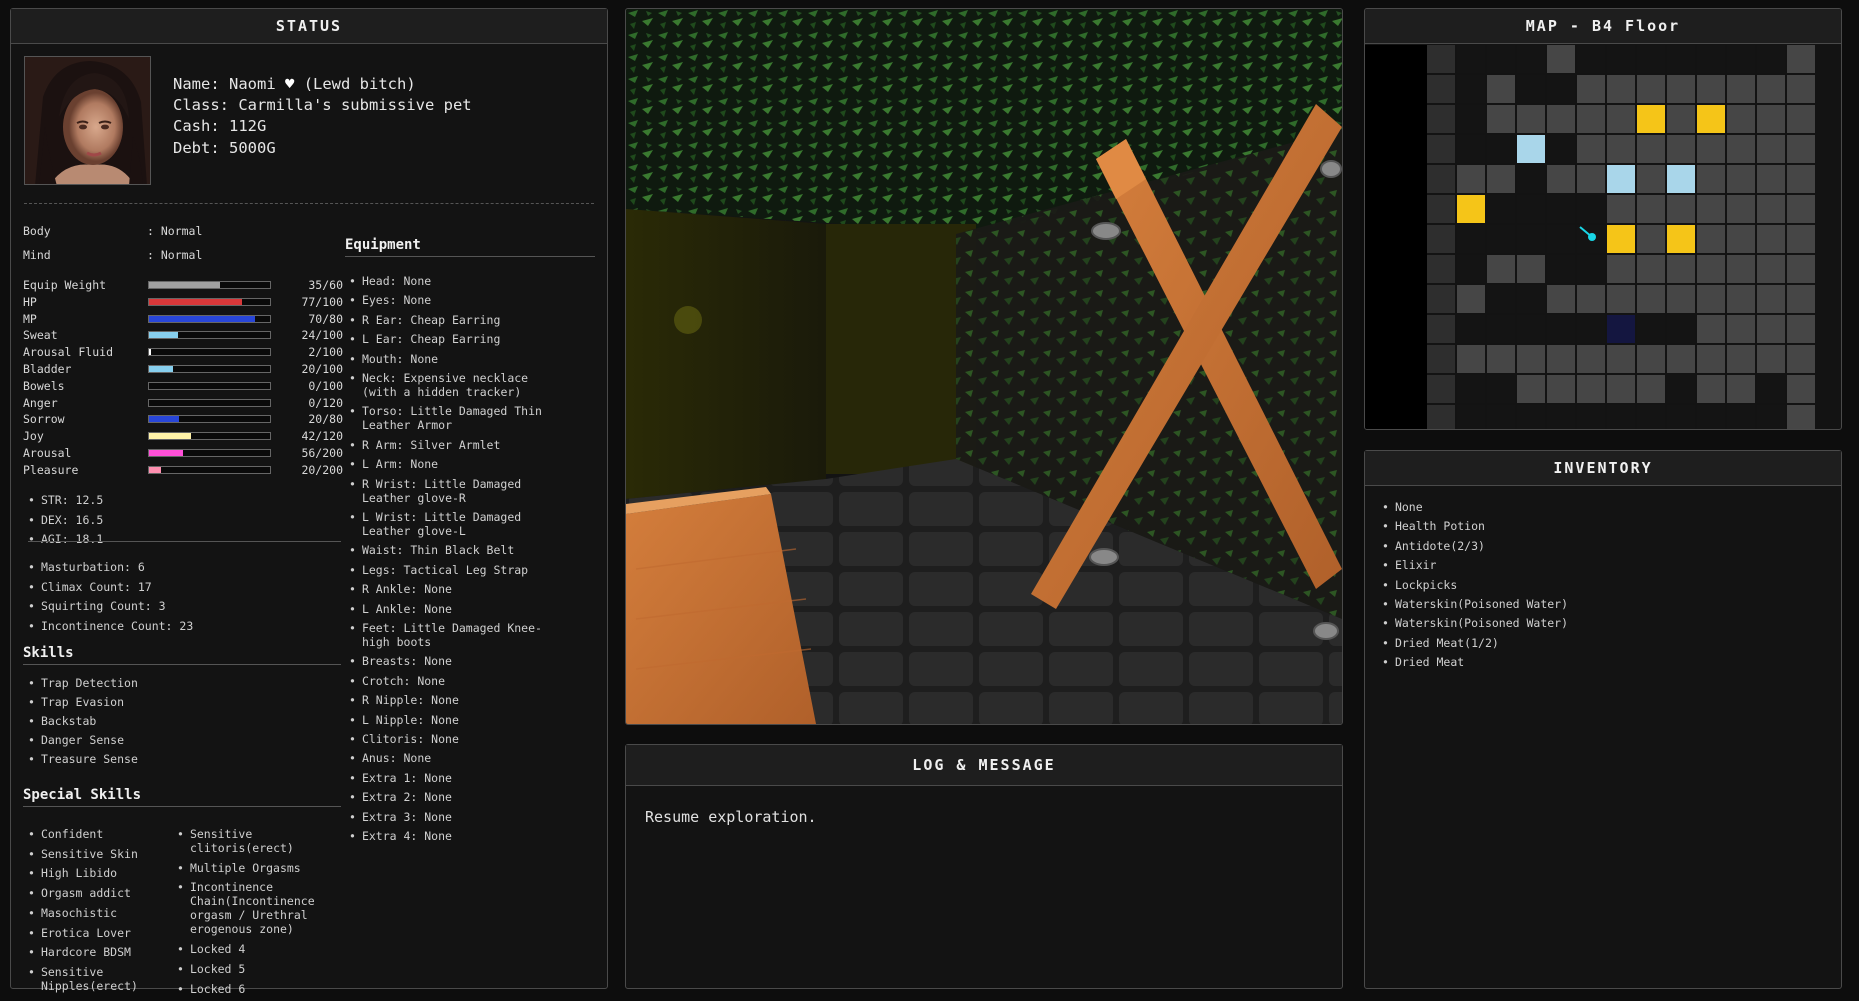 The height and width of the screenshot is (1001, 1859). What do you see at coordinates (72, 913) in the screenshot?
I see `special-skill-item: Masochistic` at bounding box center [72, 913].